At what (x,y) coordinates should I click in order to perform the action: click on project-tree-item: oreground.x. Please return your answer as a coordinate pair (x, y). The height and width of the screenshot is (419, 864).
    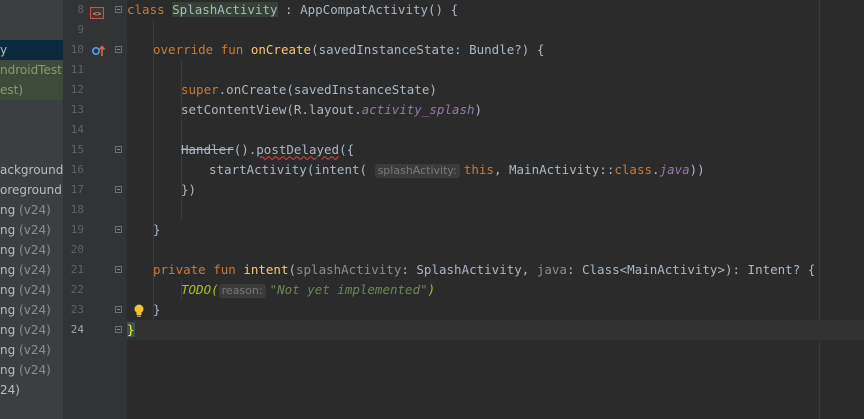
    Looking at the image, I should click on (31, 190).